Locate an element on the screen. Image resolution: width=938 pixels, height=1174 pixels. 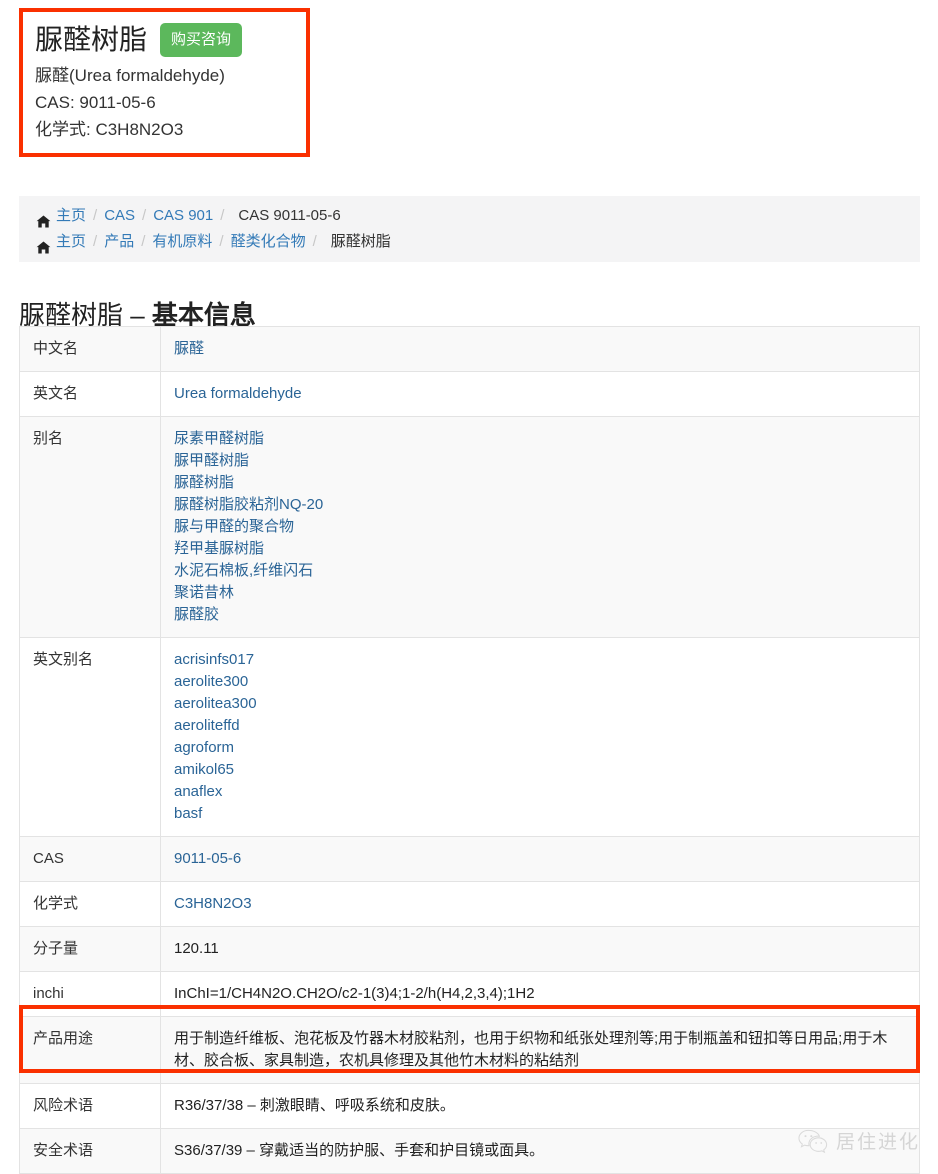
row-value: R36/37/38 – 刺激眼睛、呼吸系统和皮肤。 is located at coordinates (540, 1106).